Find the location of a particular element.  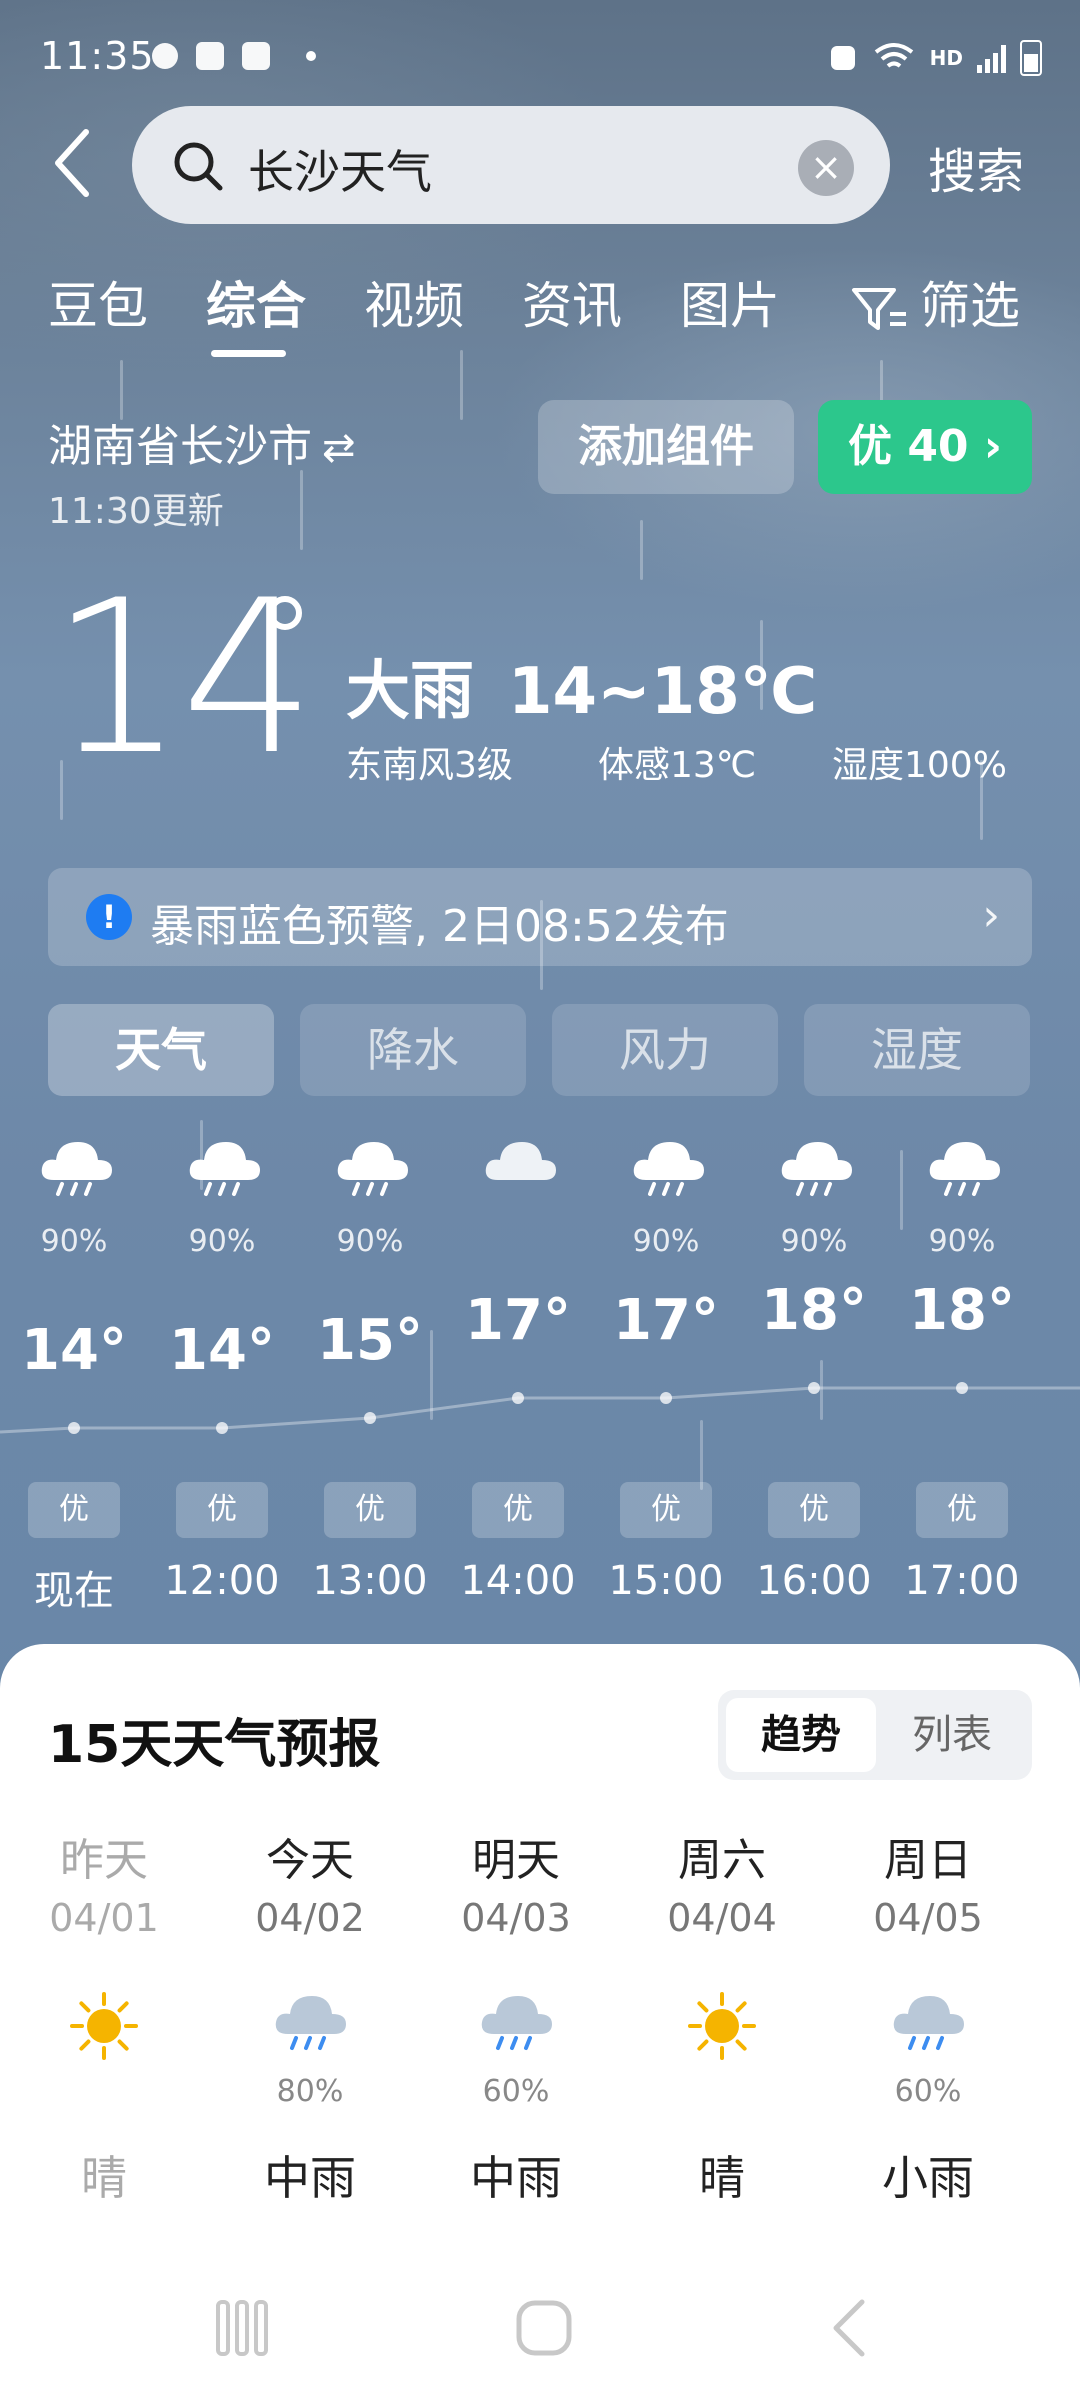

day-condition: 晴 is located at coordinates (104, 2178).